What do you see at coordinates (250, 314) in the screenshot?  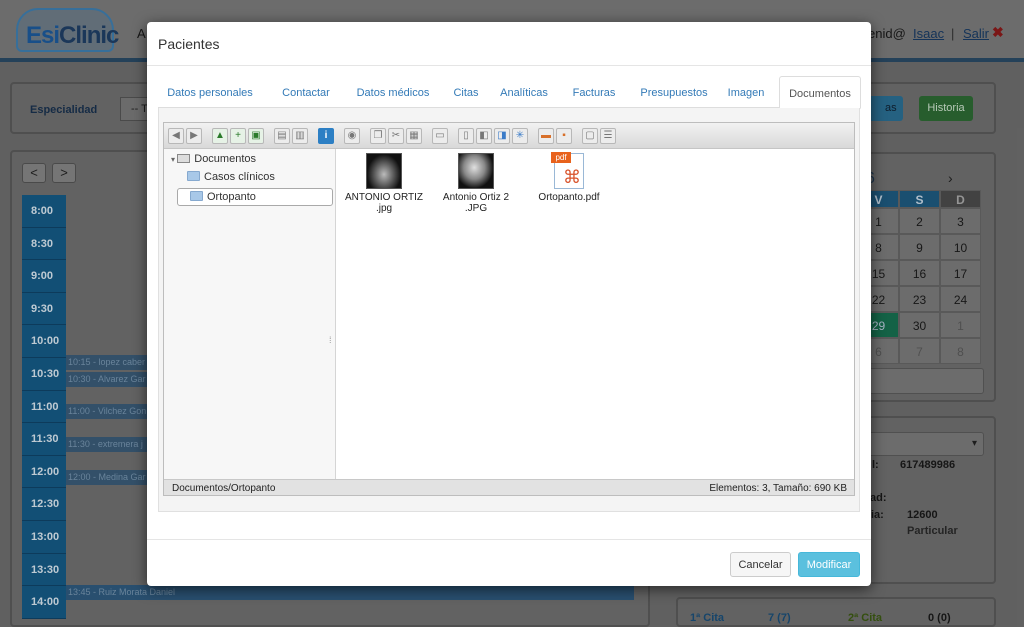 I see `folder-tree: ▾ Documentos Casos clínicos Ortopanto ⁞` at bounding box center [250, 314].